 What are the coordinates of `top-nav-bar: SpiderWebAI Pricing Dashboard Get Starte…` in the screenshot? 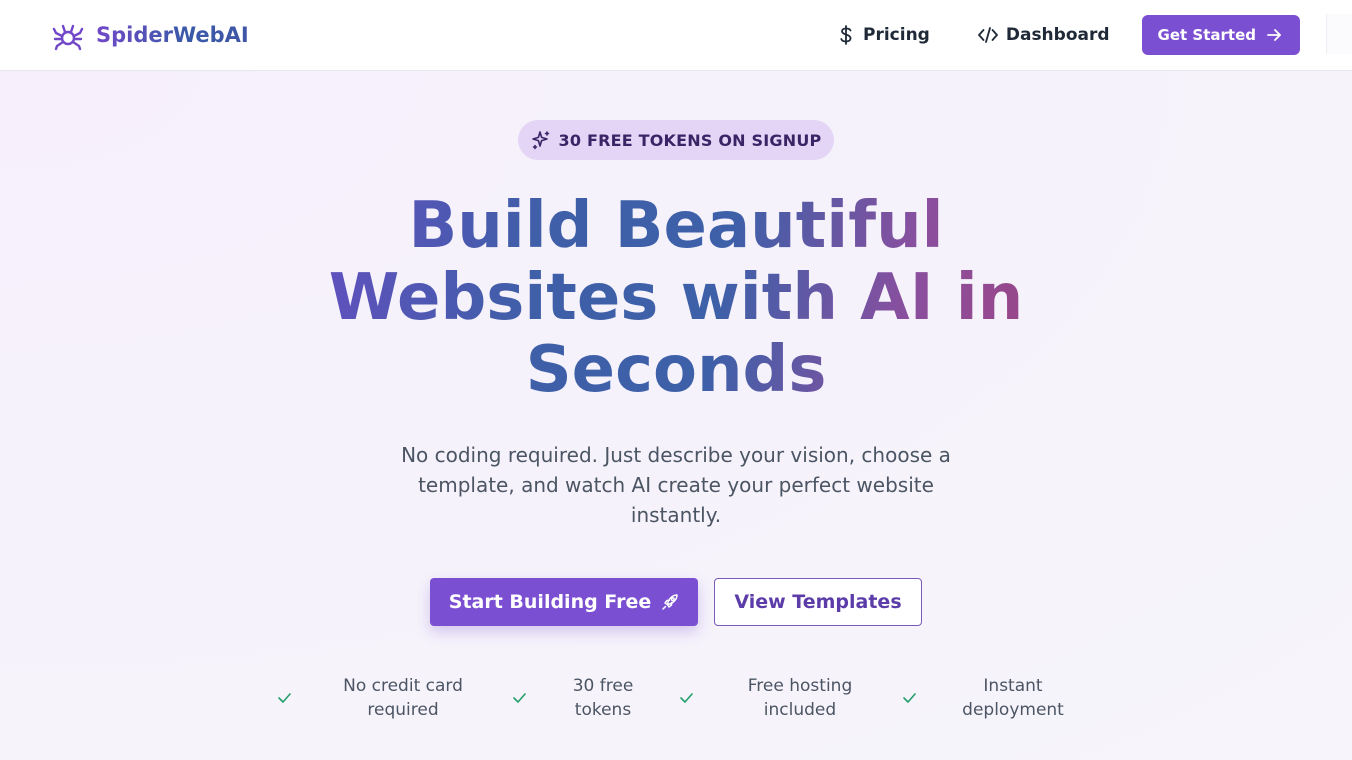 It's located at (676, 35).